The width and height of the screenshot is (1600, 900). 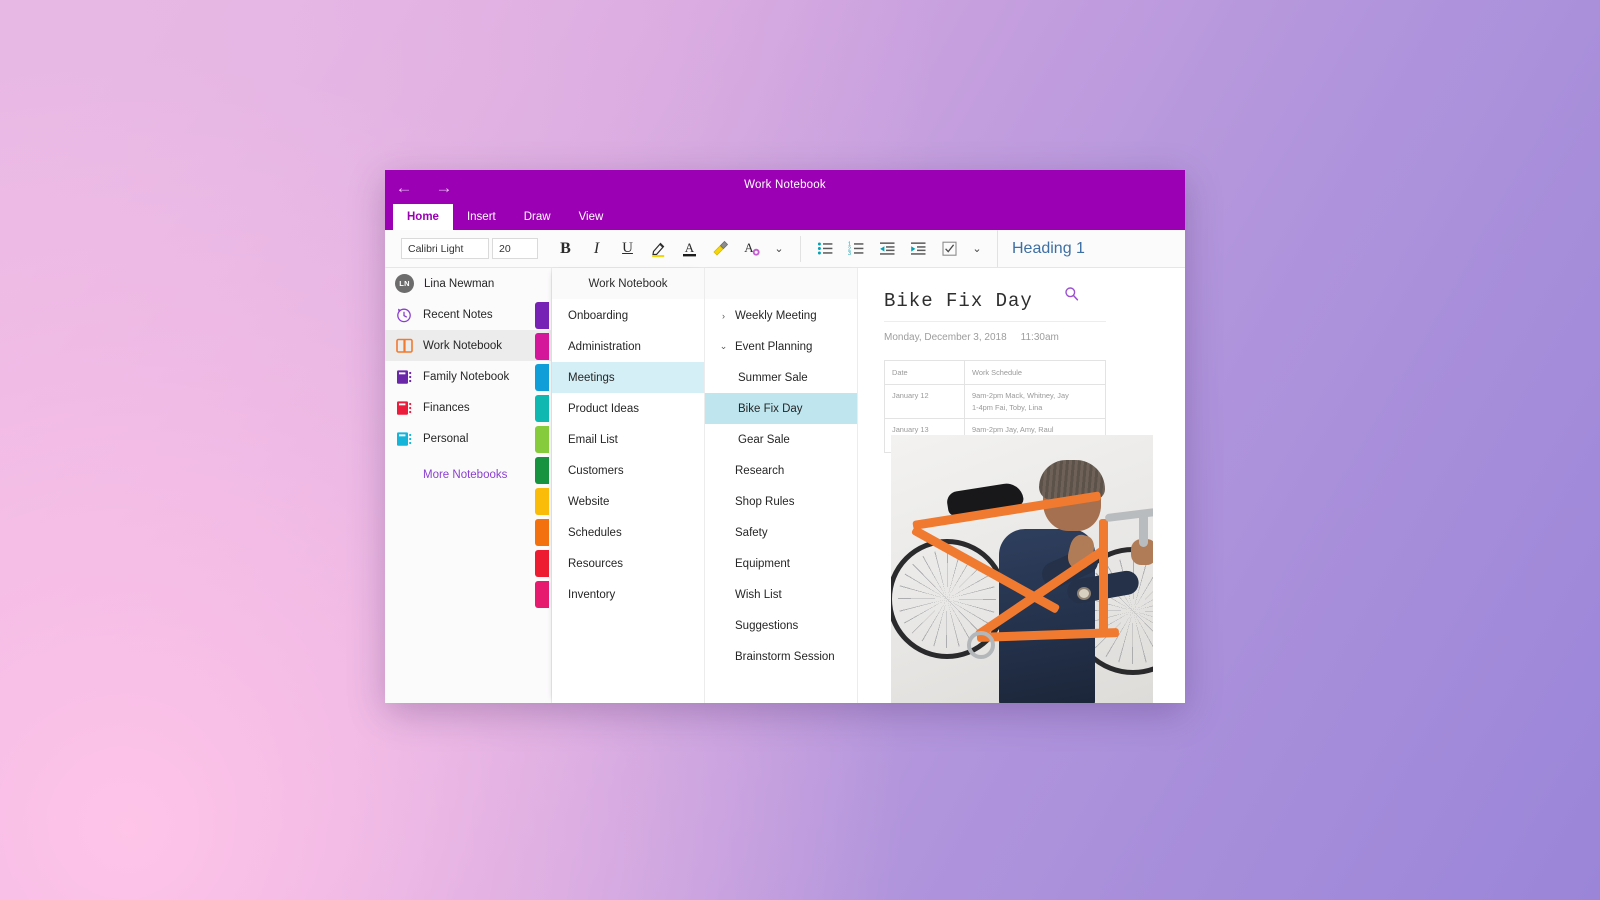 What do you see at coordinates (446, 438) in the screenshot?
I see `sidebar-item-label: Personal` at bounding box center [446, 438].